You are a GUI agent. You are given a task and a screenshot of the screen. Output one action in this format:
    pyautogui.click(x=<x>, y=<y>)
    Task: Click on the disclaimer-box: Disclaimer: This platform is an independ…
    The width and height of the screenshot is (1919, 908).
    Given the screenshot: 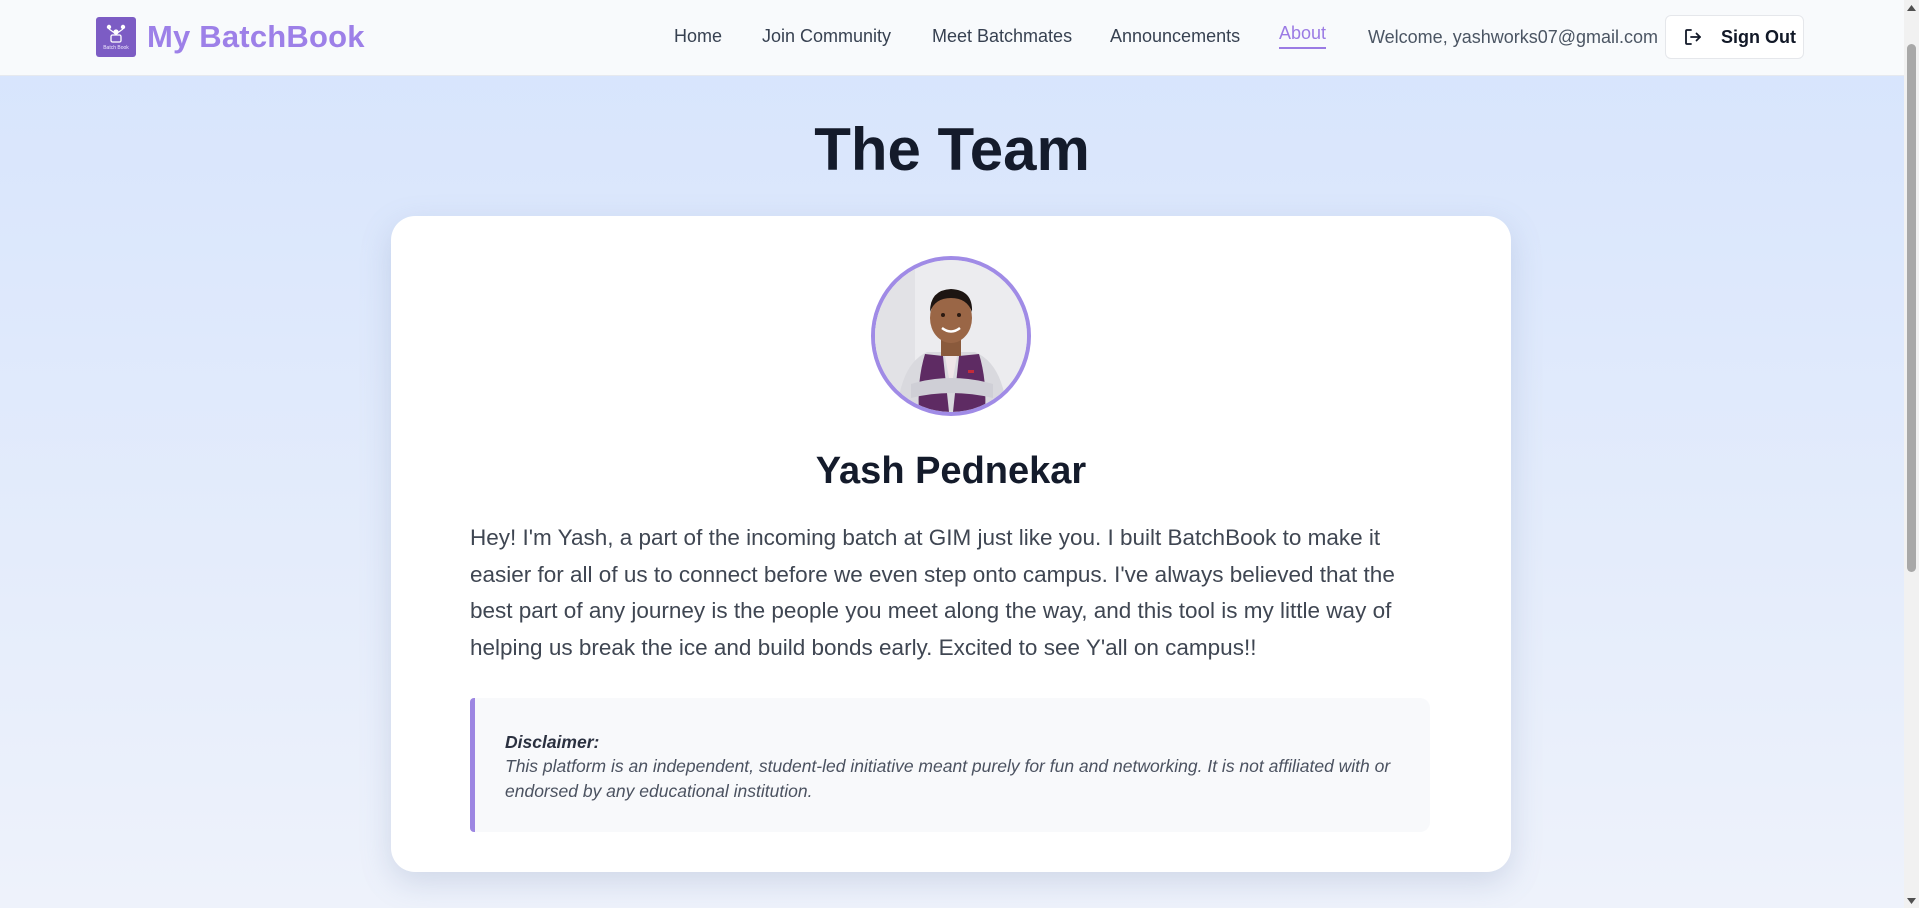 What is the action you would take?
    pyautogui.click(x=950, y=765)
    